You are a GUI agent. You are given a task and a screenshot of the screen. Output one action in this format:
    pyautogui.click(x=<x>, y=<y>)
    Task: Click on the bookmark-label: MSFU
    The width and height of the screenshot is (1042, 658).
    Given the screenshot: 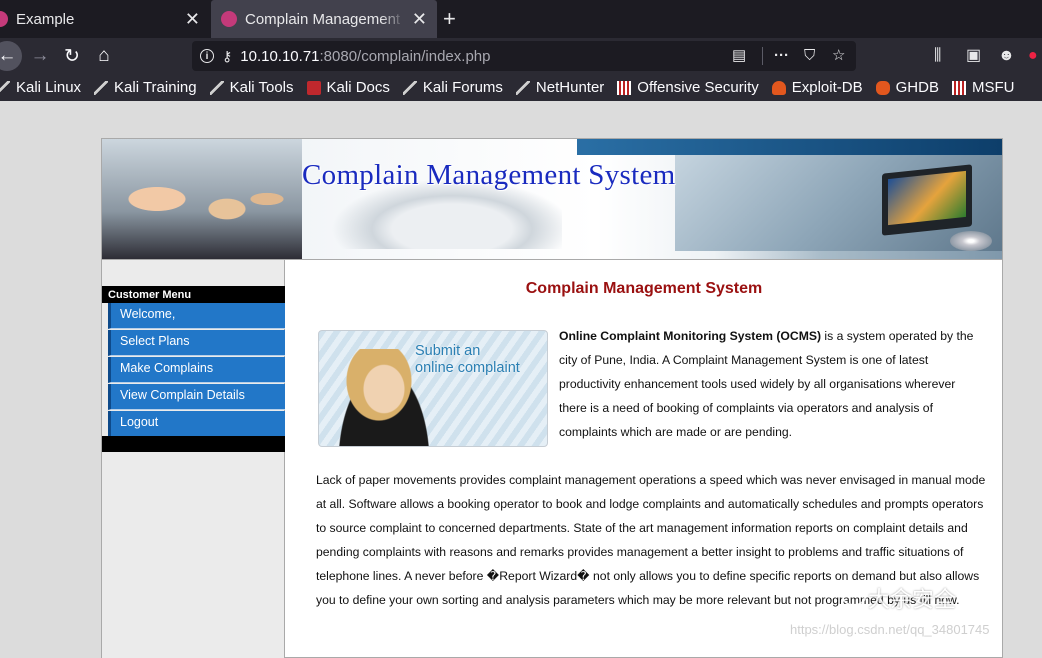 What is the action you would take?
    pyautogui.click(x=993, y=87)
    